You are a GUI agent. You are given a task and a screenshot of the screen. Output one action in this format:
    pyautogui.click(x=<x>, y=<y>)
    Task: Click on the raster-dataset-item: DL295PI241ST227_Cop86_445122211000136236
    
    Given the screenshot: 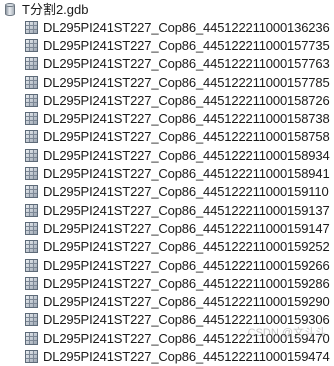 What is the action you would take?
    pyautogui.click(x=179, y=27)
    